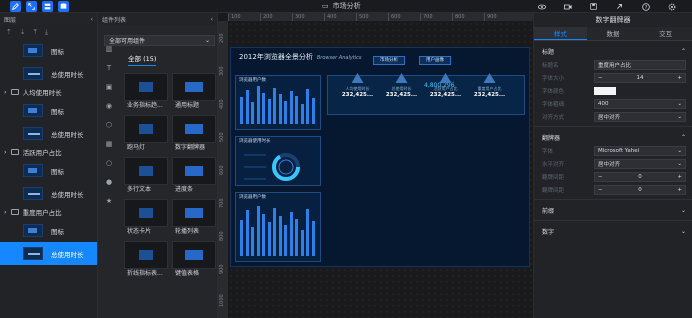 Image resolution: width=692 pixels, height=318 pixels. Describe the element at coordinates (222, 170) in the screenshot. I see `ruler-tick: 600` at that location.